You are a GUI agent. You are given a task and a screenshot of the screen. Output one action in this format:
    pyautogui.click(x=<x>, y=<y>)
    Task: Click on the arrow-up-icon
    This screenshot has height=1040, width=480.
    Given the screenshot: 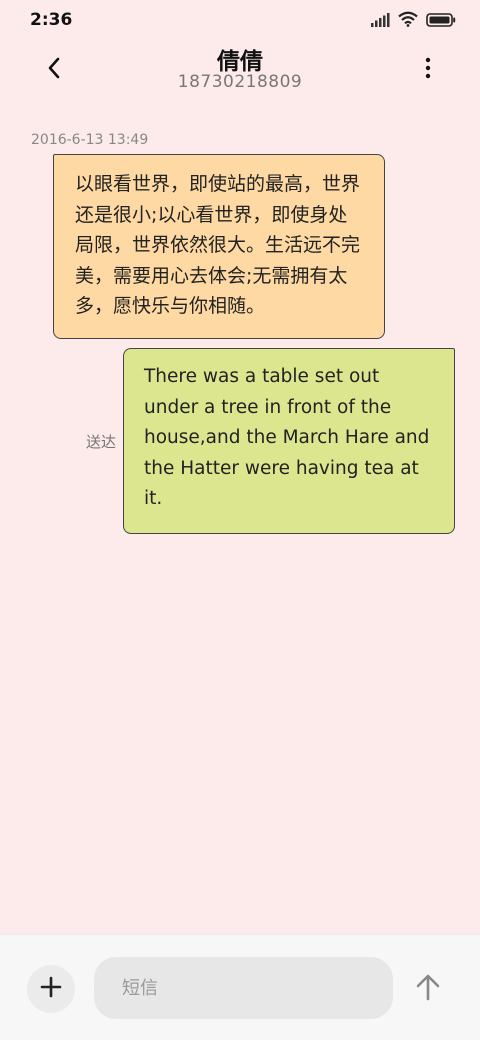 What is the action you would take?
    pyautogui.click(x=428, y=989)
    